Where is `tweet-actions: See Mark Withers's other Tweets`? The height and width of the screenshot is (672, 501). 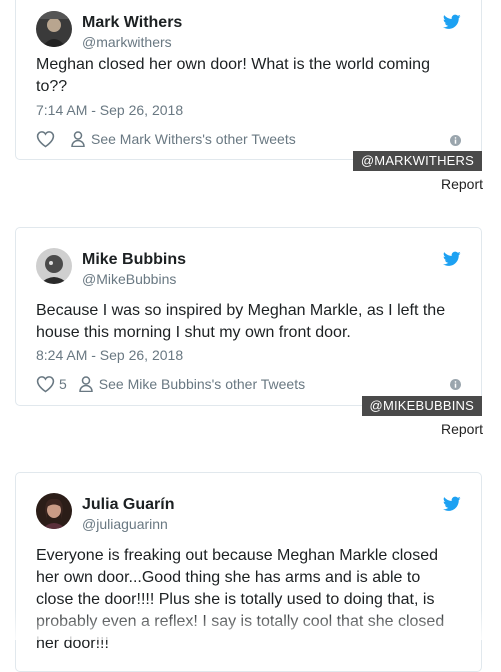
tweet-actions: See Mark Withers's other Tweets is located at coordinates (166, 139).